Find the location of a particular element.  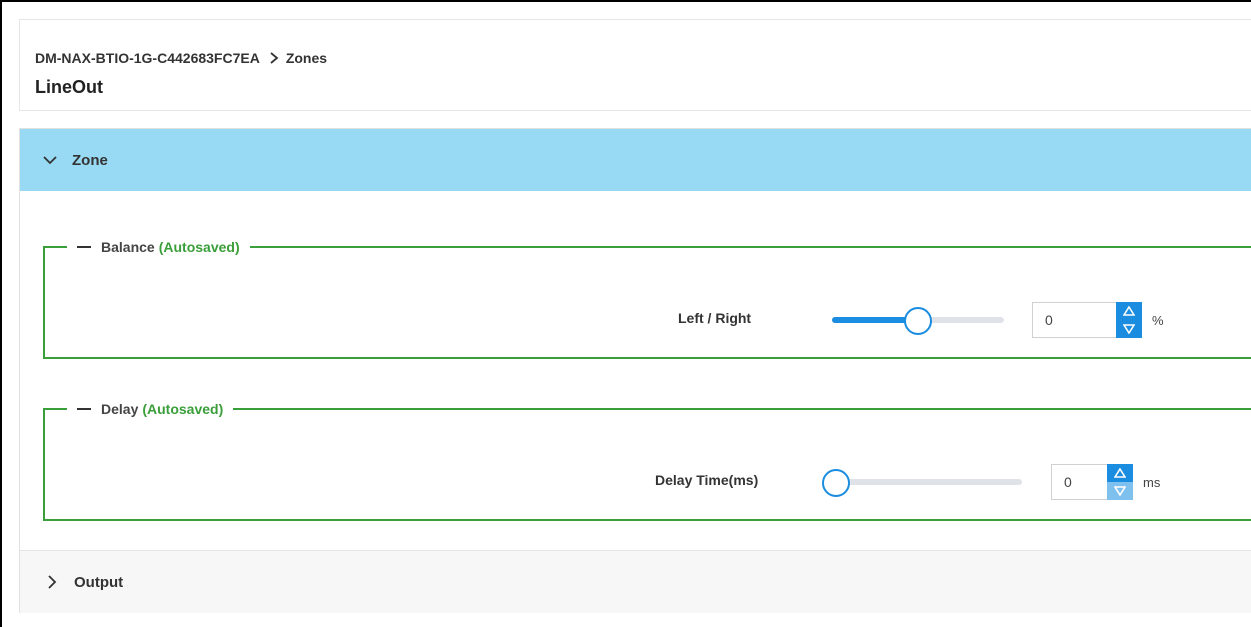

balance-spinner is located at coordinates (1129, 320).